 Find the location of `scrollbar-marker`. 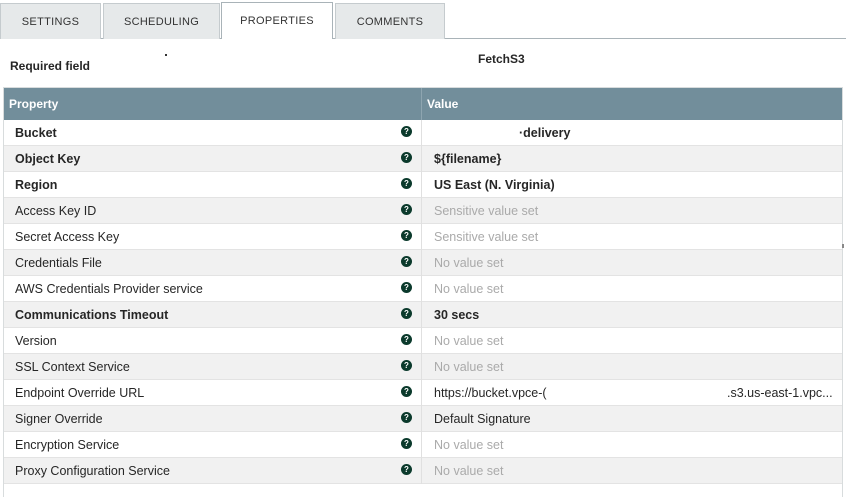

scrollbar-marker is located at coordinates (843, 246).